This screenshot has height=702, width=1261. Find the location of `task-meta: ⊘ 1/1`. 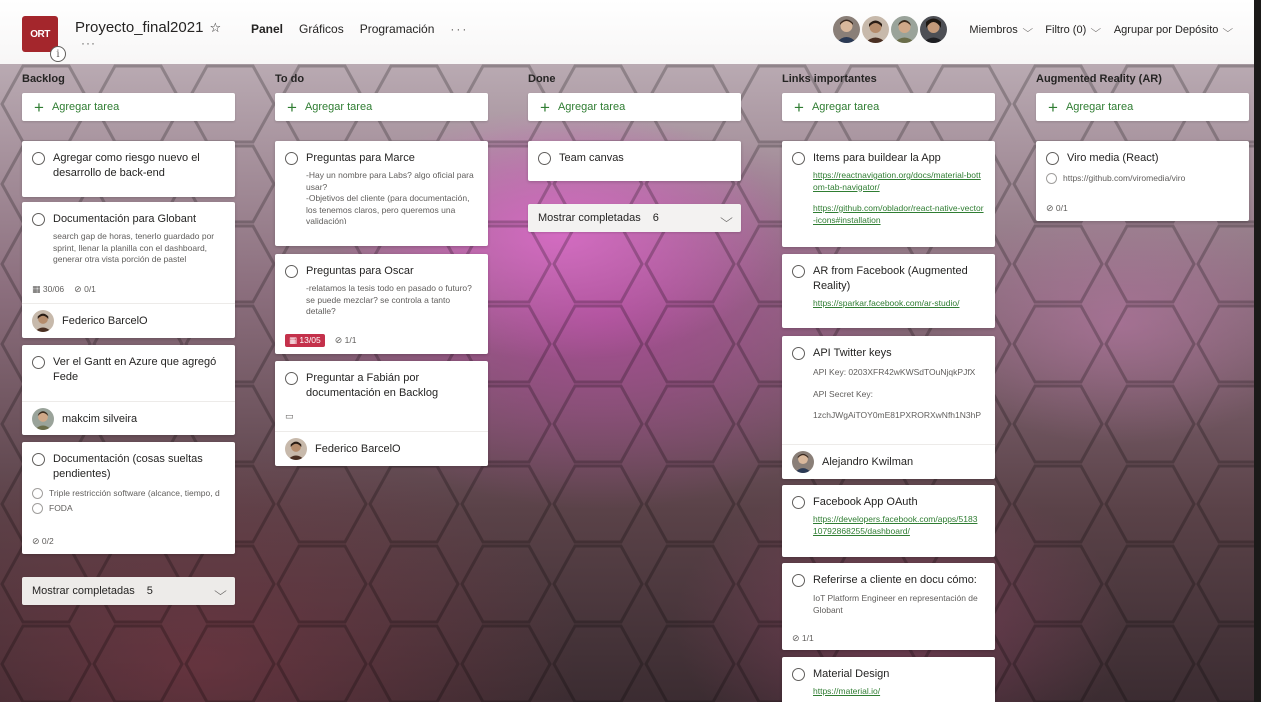

task-meta: ⊘ 1/1 is located at coordinates (803, 638).